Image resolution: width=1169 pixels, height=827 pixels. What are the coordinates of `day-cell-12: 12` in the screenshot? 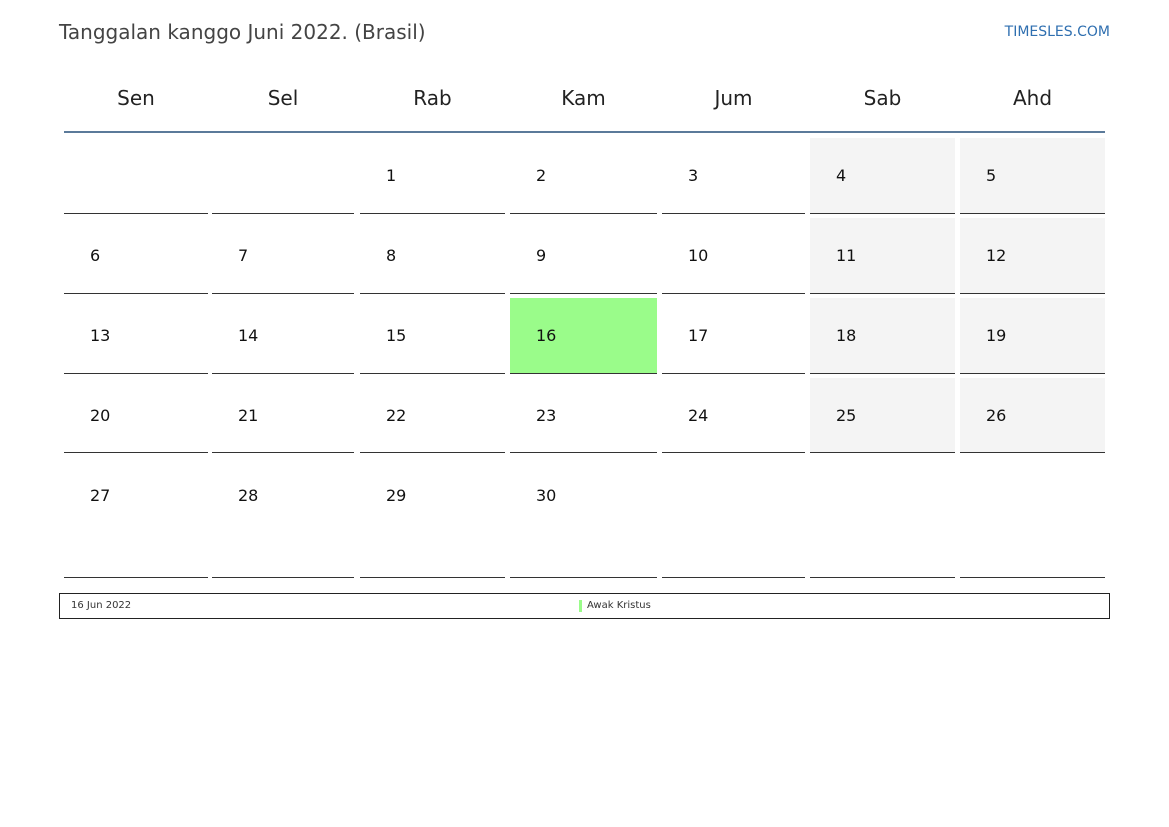 It's located at (1032, 256).